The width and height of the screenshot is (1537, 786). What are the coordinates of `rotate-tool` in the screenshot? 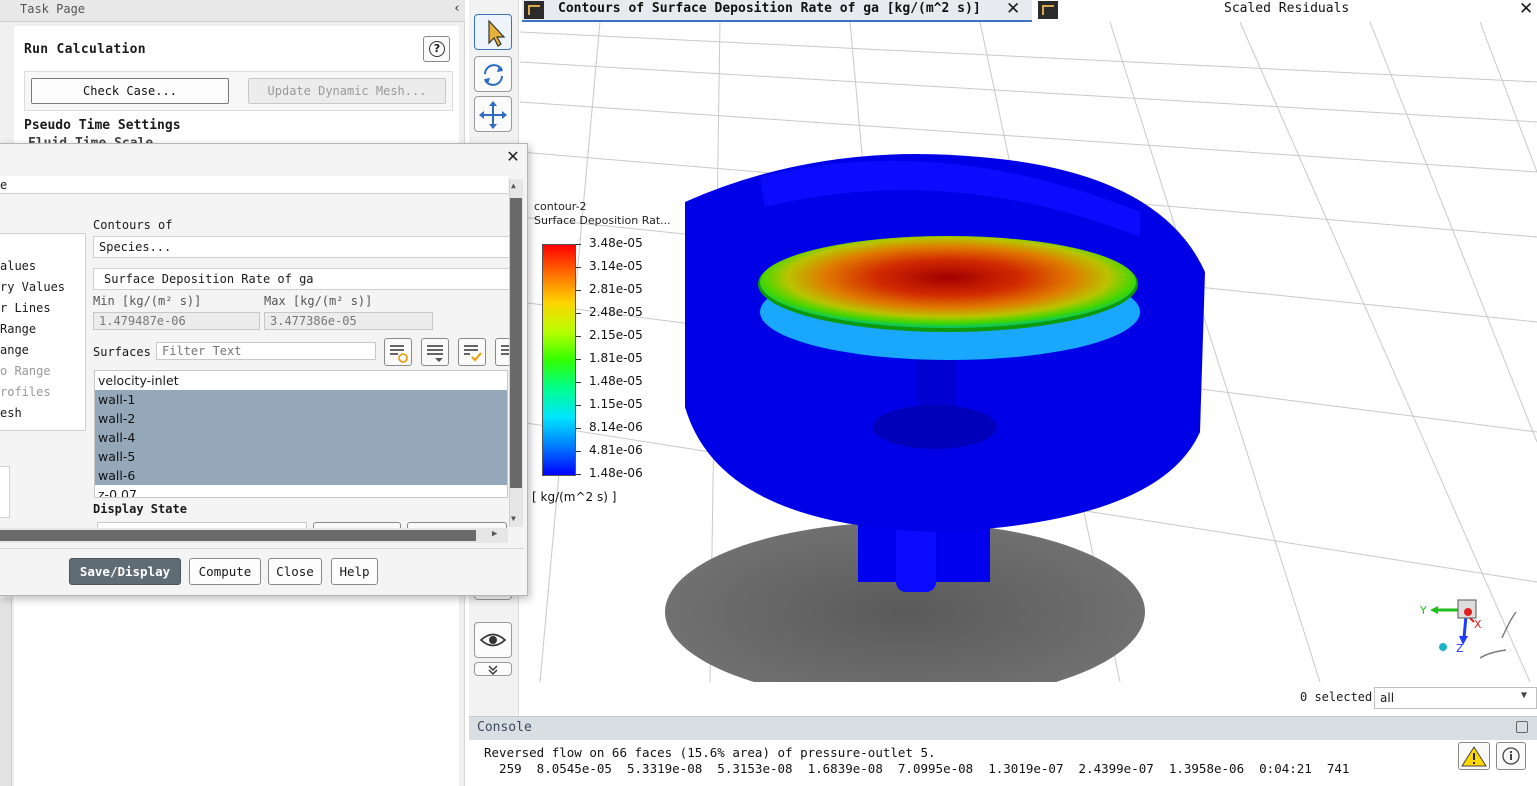 It's located at (493, 74).